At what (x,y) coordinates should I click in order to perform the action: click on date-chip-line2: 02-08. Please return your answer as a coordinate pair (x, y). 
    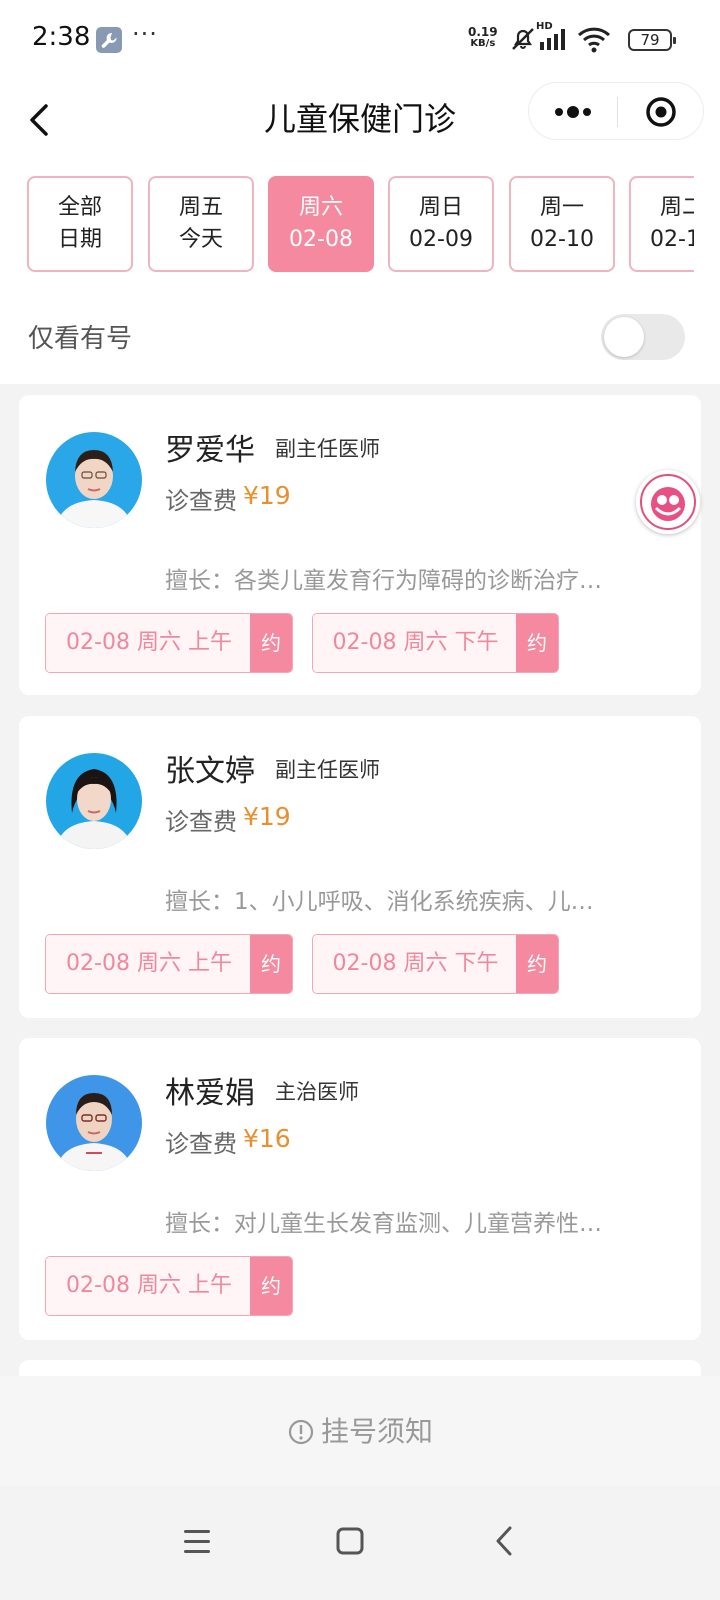
    Looking at the image, I should click on (321, 239).